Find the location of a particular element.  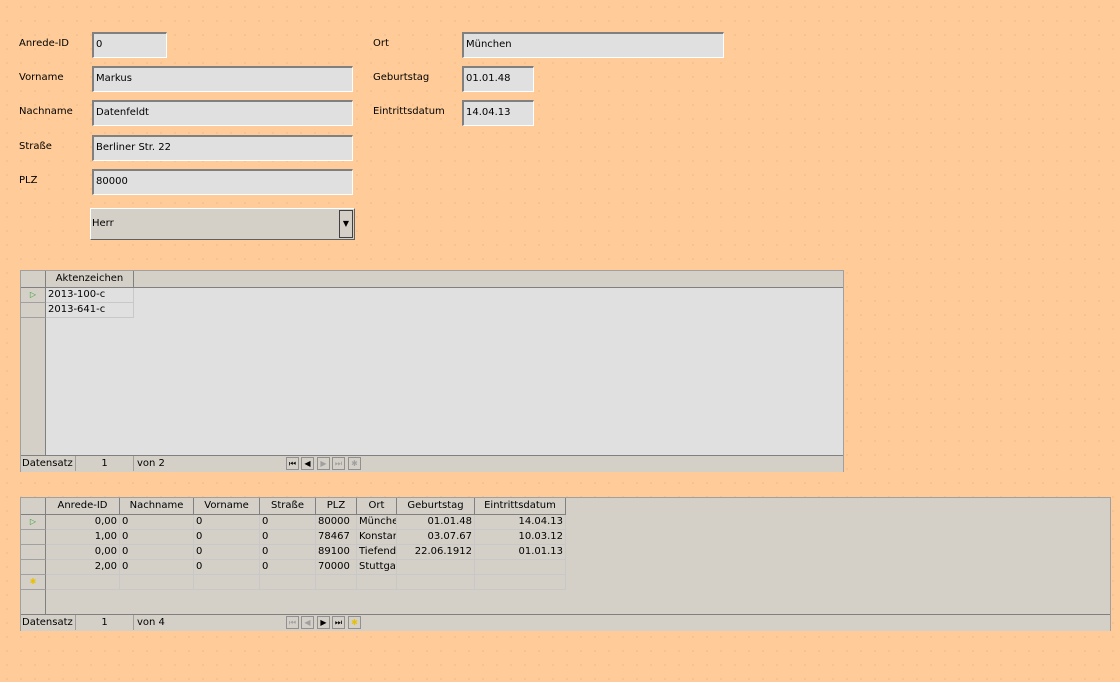

last-record-icon: ⏭ is located at coordinates (338, 463).